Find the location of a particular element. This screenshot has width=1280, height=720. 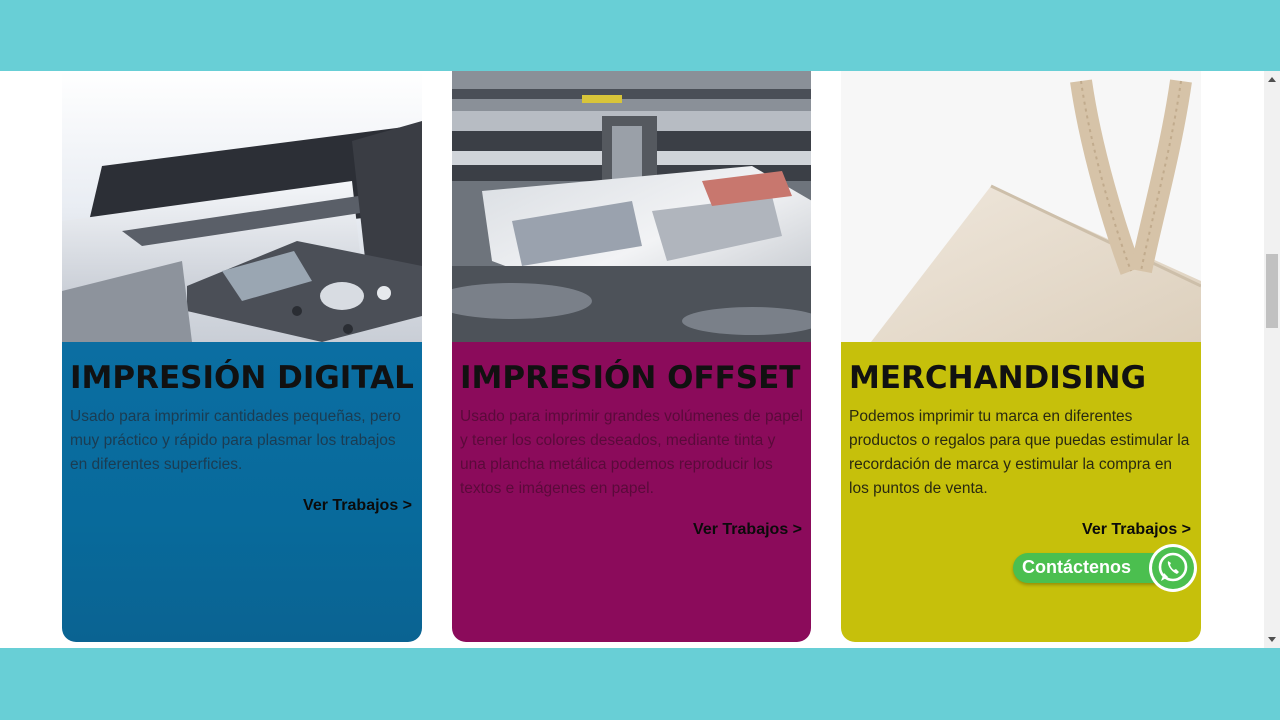

card-title: IMPRESIÓN OFFSET is located at coordinates (630, 378).